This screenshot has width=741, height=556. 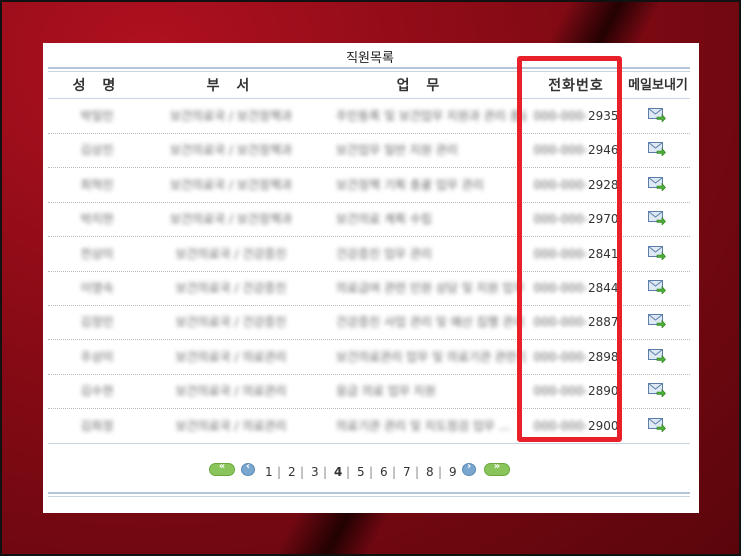 I want to click on prev-page-button: ‹, so click(x=248, y=468).